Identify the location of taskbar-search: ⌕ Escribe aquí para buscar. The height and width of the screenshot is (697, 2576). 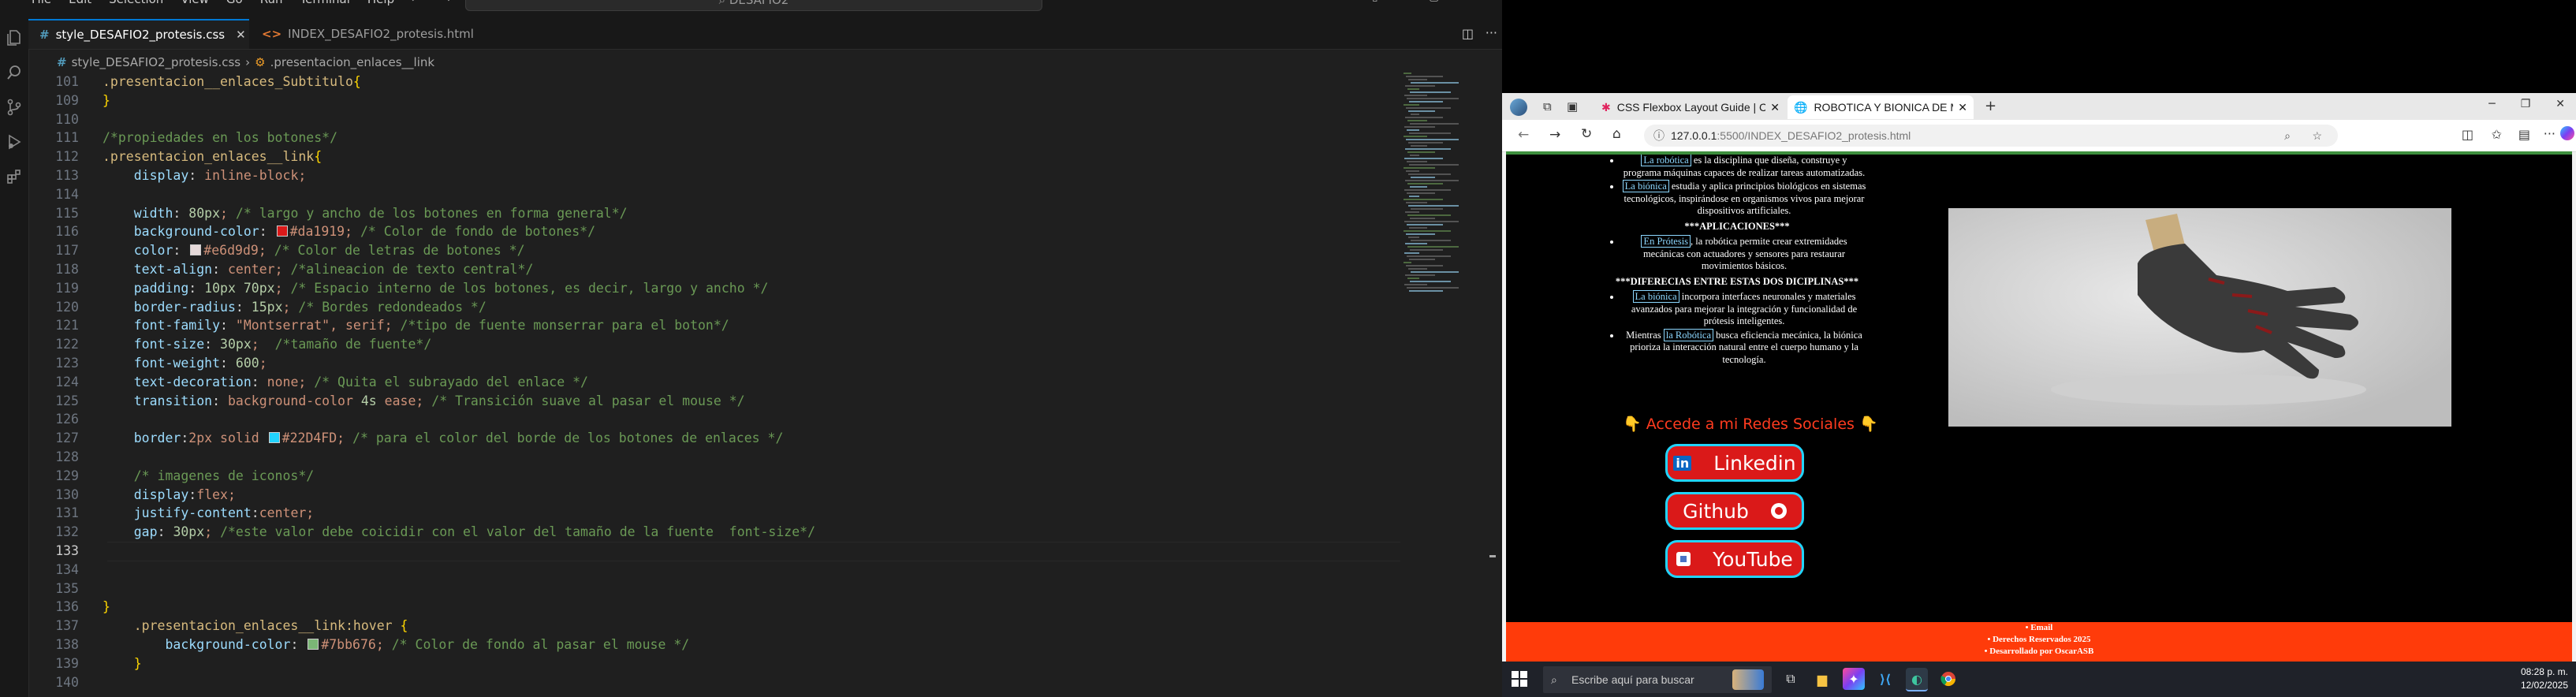
(1658, 679).